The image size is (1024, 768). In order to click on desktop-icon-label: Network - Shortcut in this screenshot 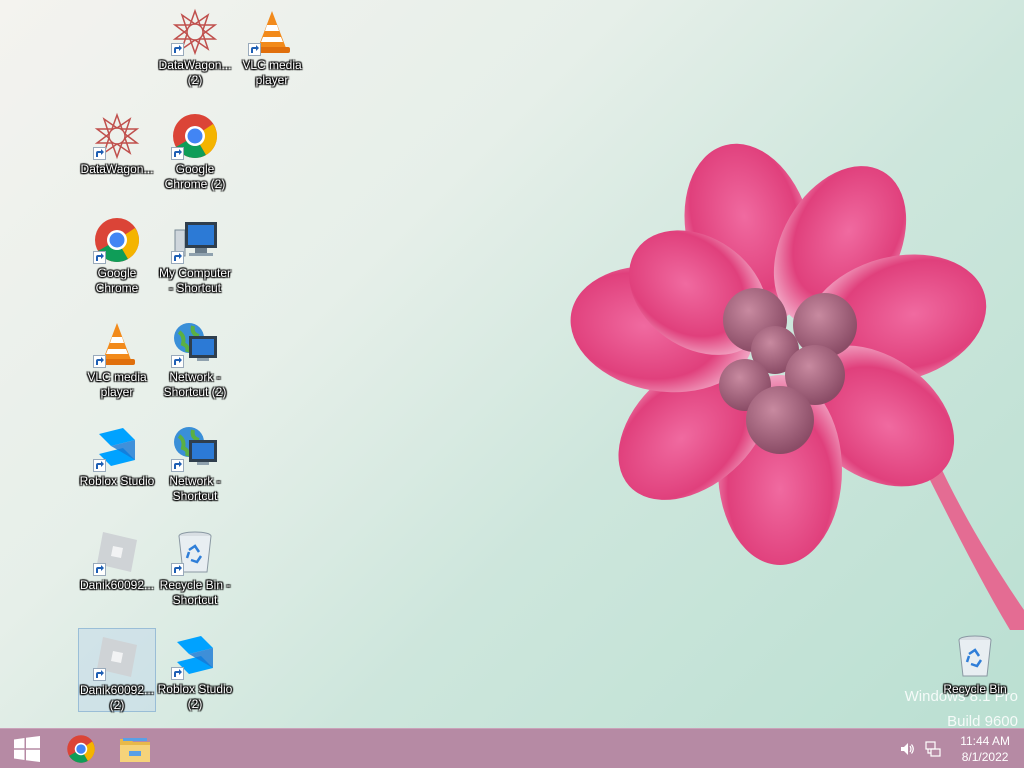, I will do `click(195, 488)`.